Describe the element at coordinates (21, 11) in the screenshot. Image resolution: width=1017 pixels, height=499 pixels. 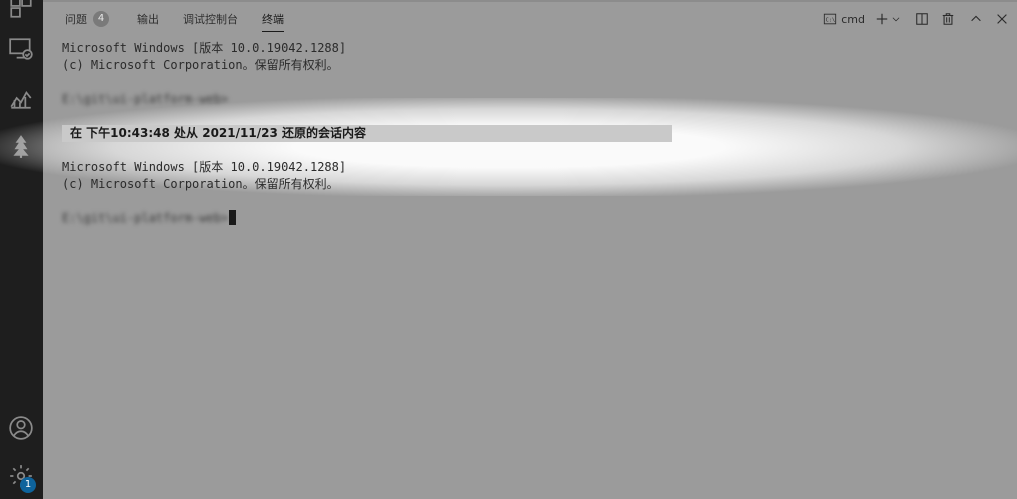
I see `extensions-icon` at that location.